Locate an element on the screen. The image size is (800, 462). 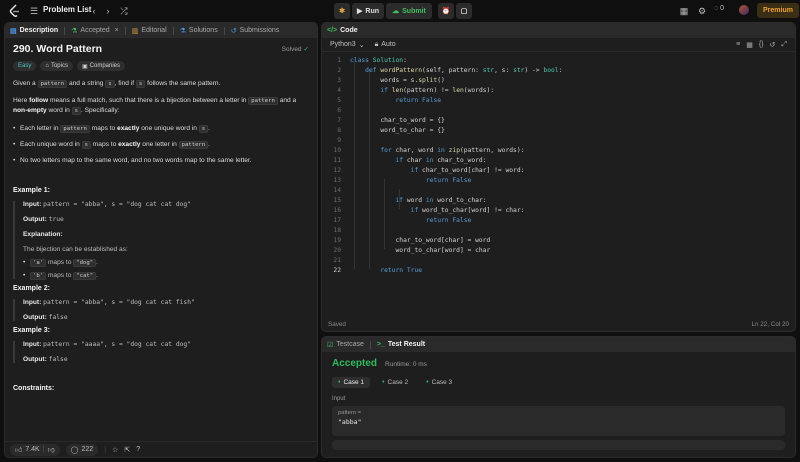
document-icon: ▤ is located at coordinates (13, 31).